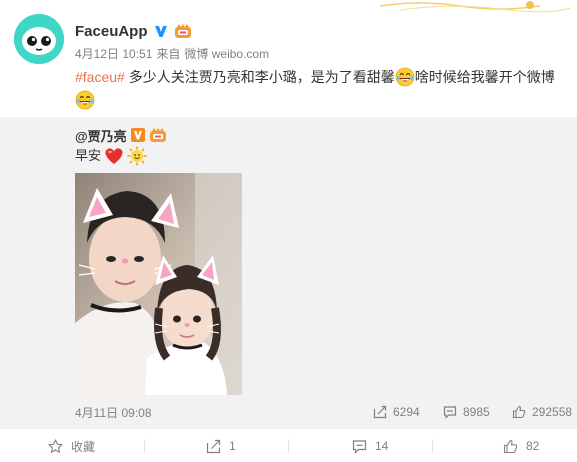 Image resolution: width=577 pixels, height=462 pixels. I want to click on post-date: 4月12日 10:51, so click(113, 53).